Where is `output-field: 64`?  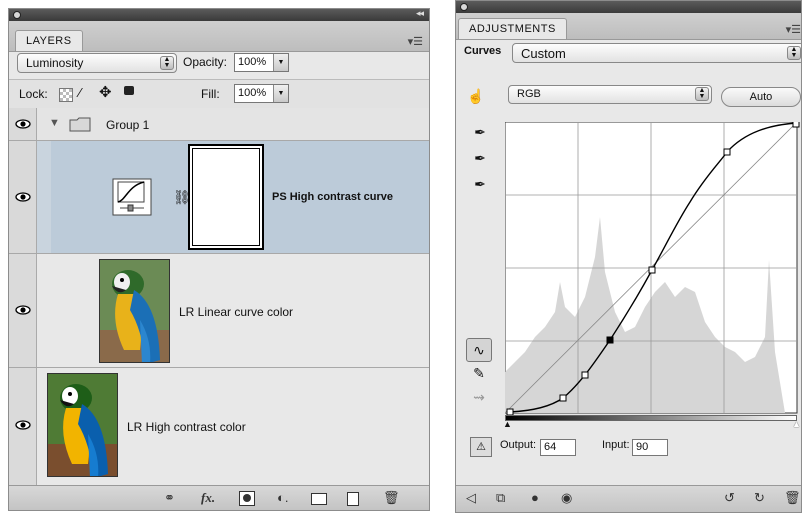 output-field: 64 is located at coordinates (558, 447).